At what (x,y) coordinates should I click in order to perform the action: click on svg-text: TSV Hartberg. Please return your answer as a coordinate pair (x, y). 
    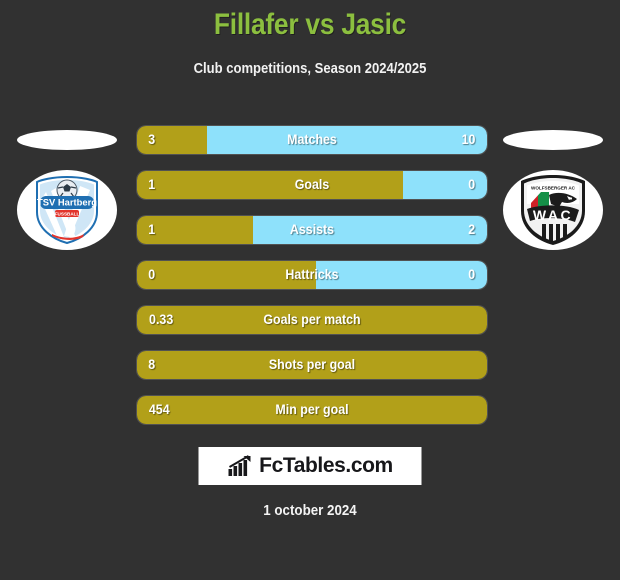
    Looking at the image, I should click on (67, 202).